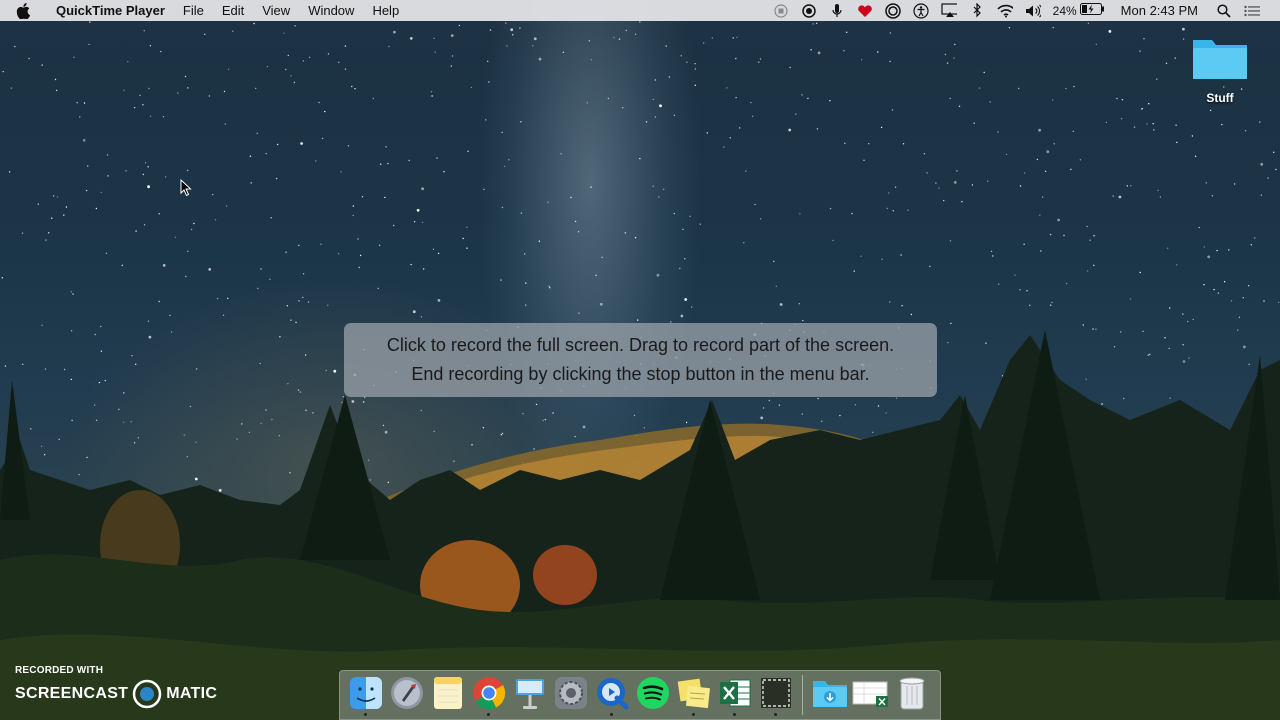 This screenshot has height=720, width=1280. Describe the element at coordinates (1220, 63) in the screenshot. I see `folder-icon` at that location.